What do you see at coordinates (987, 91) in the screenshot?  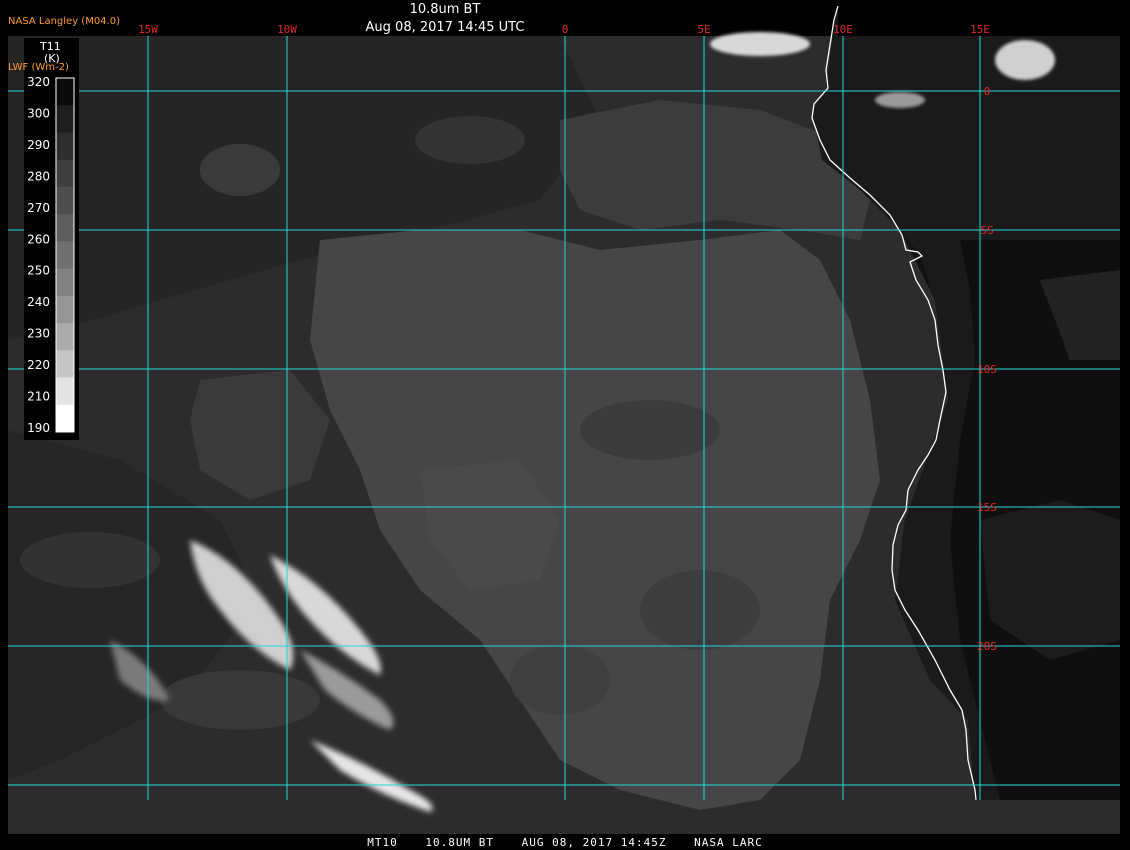 I see `latitude-label: 0` at bounding box center [987, 91].